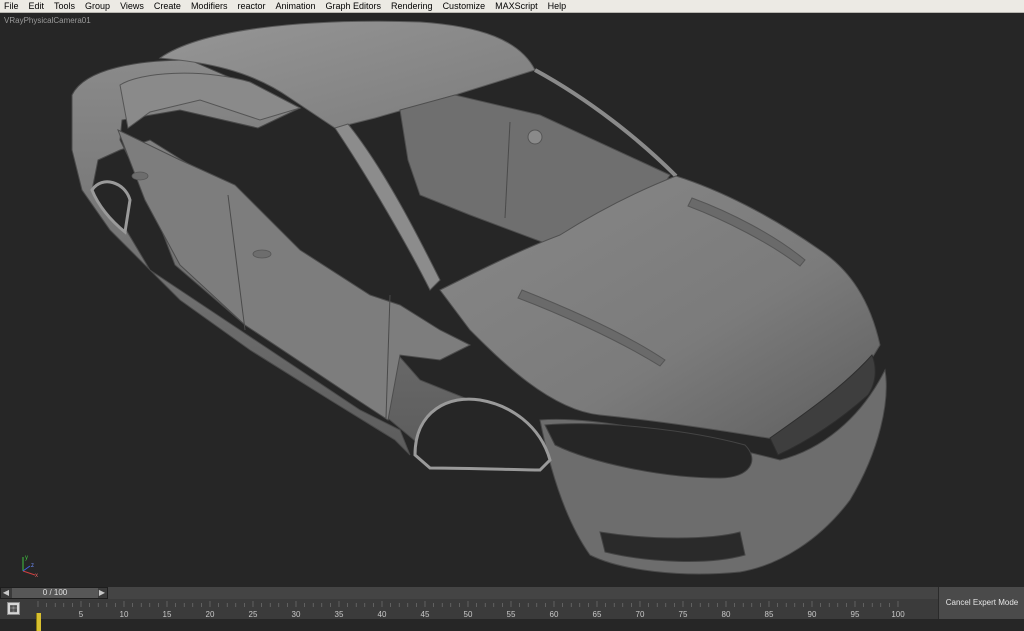 Image resolution: width=1024 pixels, height=631 pixels. I want to click on ruler-tick-label: 75, so click(683, 614).